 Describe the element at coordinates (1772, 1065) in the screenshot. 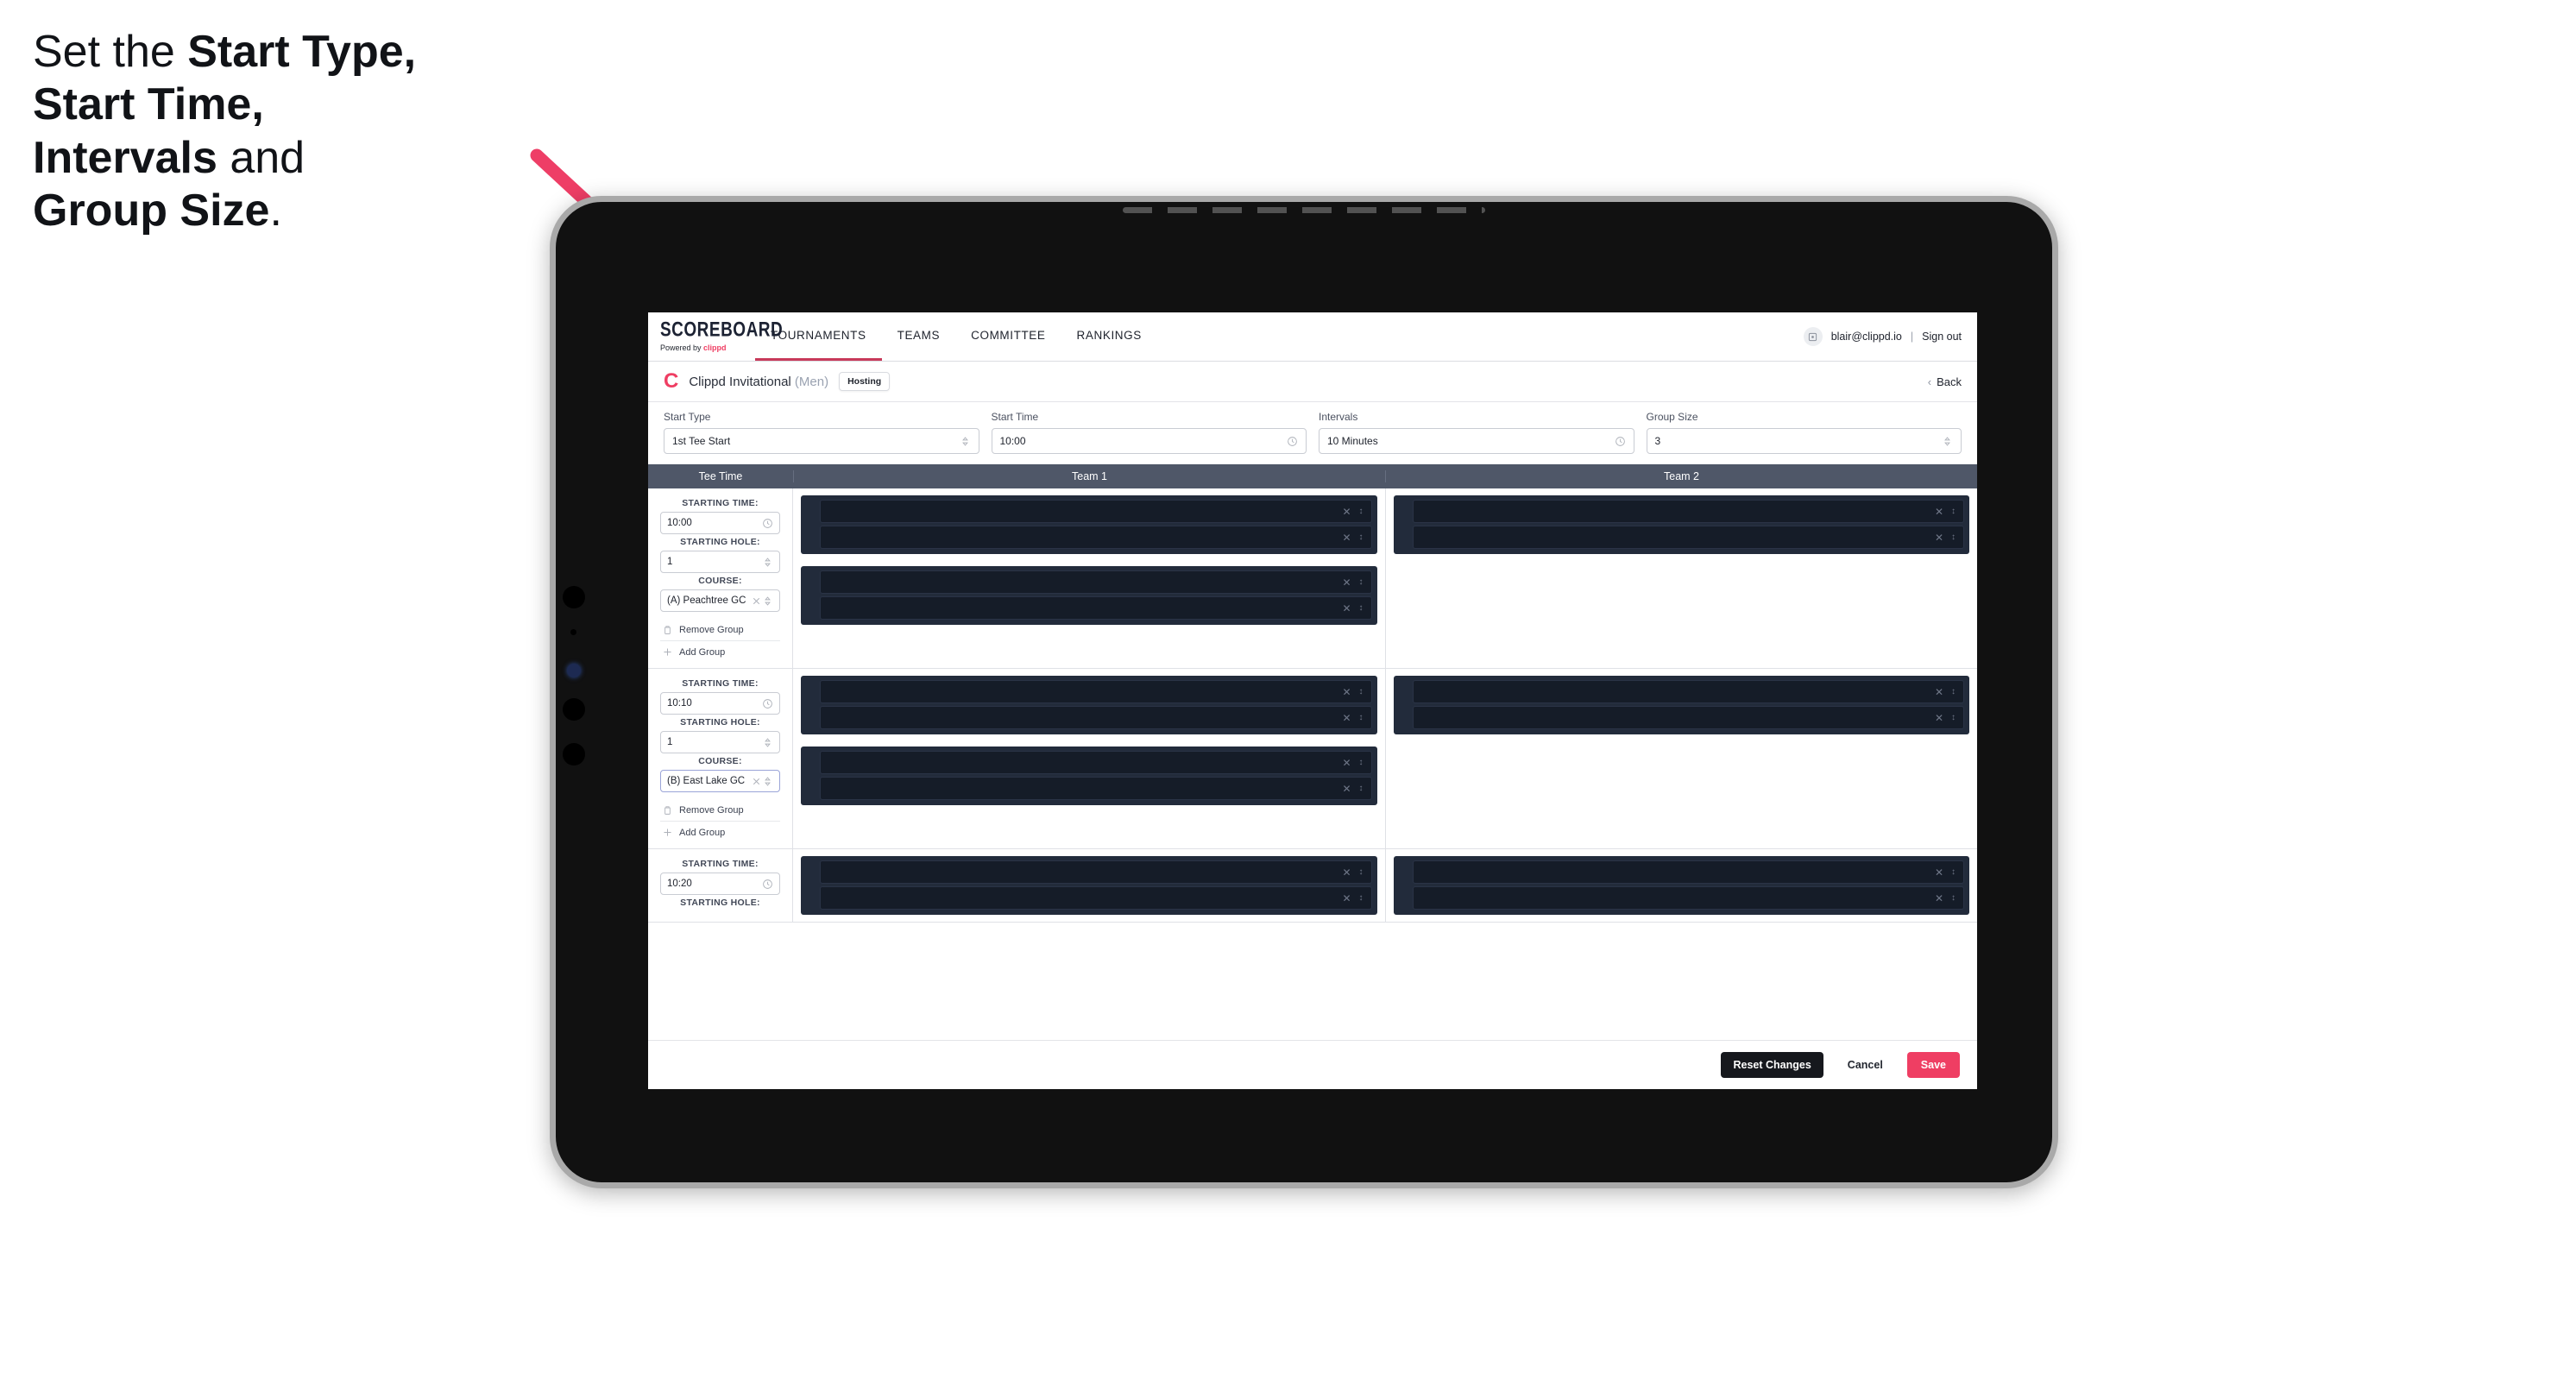

I see `reset-changes-button: Reset Changes` at that location.